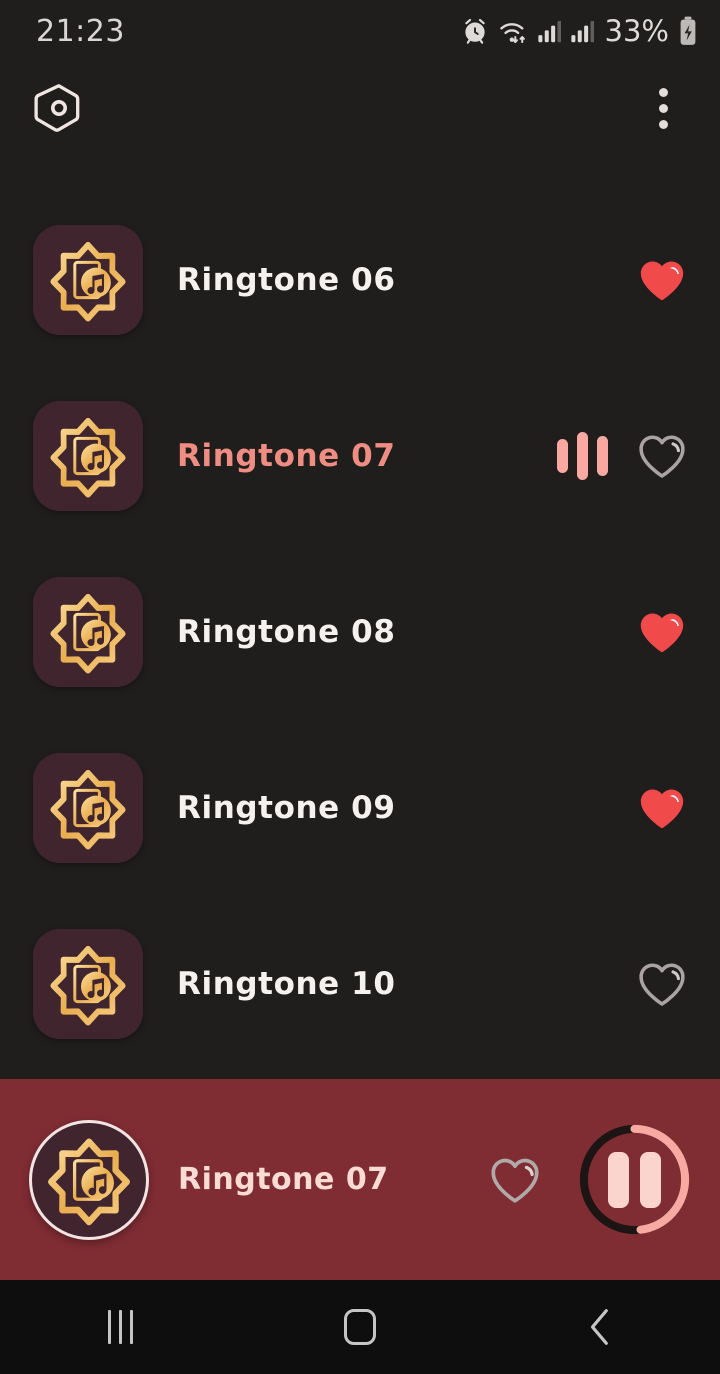  Describe the element at coordinates (636, 31) in the screenshot. I see `battery-percent-label: 33%` at that location.